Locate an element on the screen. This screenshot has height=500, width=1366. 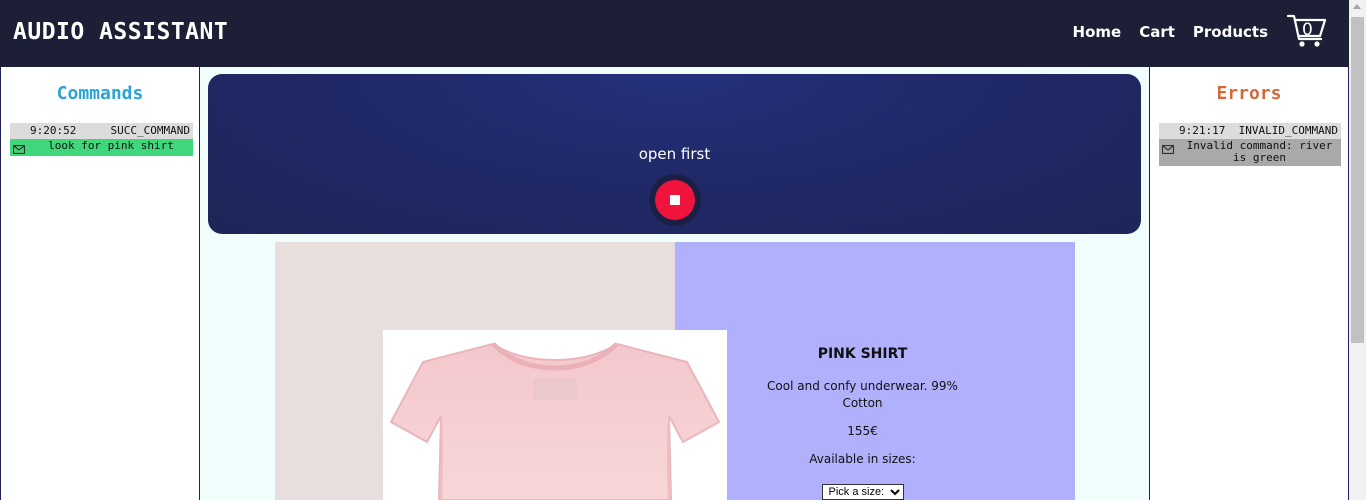
cart-button: 0 is located at coordinates (1307, 31).